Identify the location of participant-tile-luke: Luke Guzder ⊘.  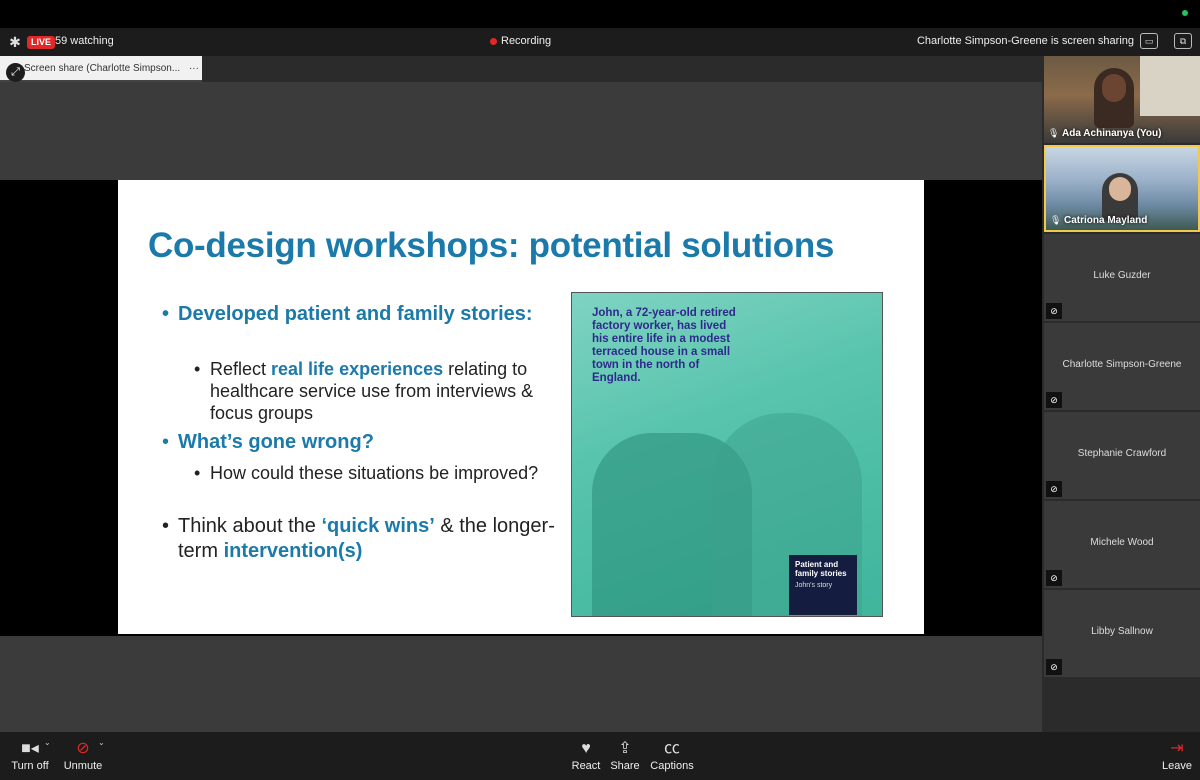
(1122, 277).